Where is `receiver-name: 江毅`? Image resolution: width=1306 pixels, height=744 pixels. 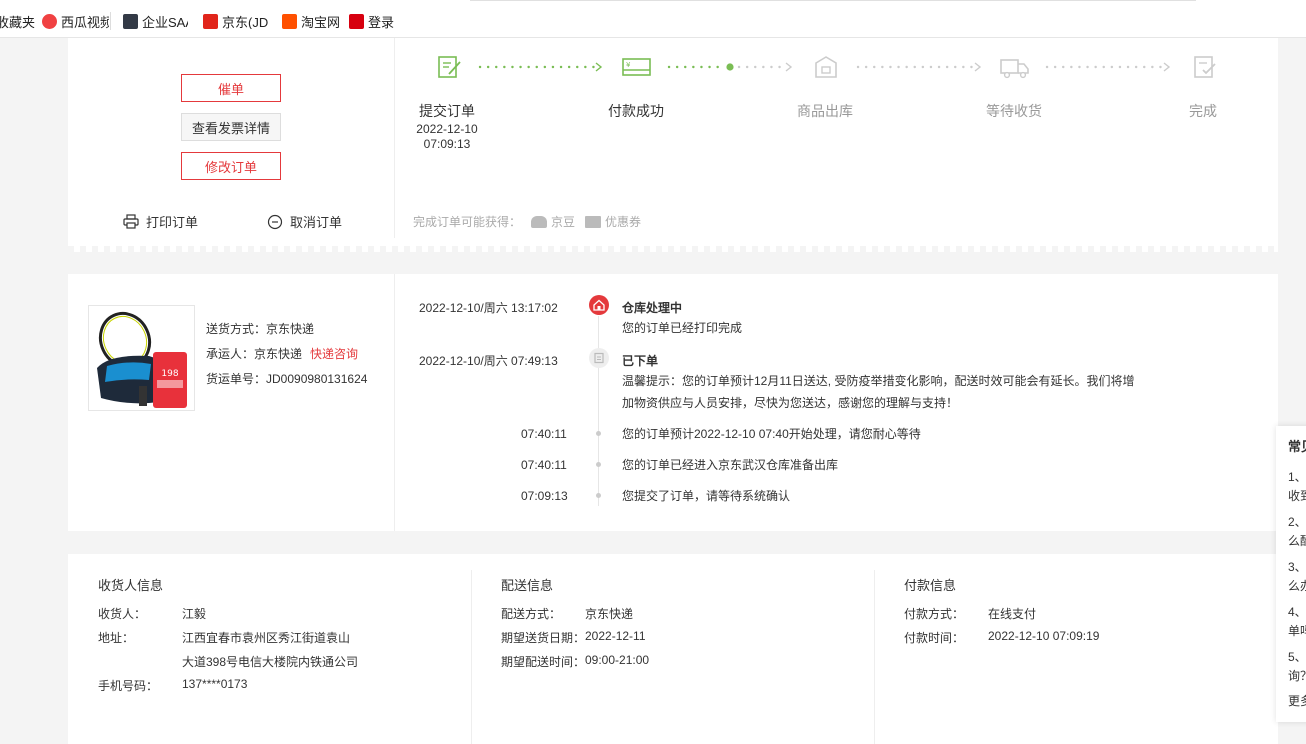 receiver-name: 江毅 is located at coordinates (194, 614).